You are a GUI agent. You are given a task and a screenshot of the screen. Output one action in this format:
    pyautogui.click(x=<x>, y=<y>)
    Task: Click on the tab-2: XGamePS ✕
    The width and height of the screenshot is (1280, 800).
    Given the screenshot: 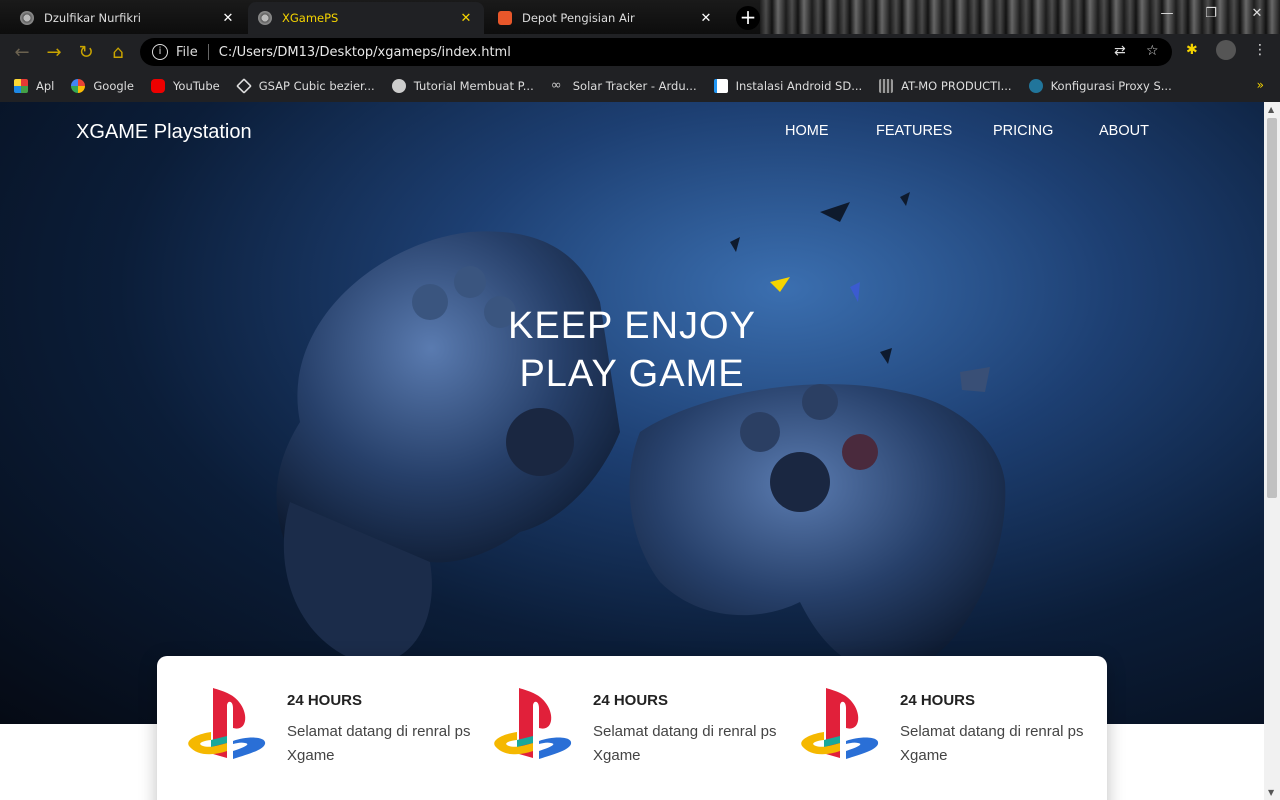 What is the action you would take?
    pyautogui.click(x=366, y=18)
    